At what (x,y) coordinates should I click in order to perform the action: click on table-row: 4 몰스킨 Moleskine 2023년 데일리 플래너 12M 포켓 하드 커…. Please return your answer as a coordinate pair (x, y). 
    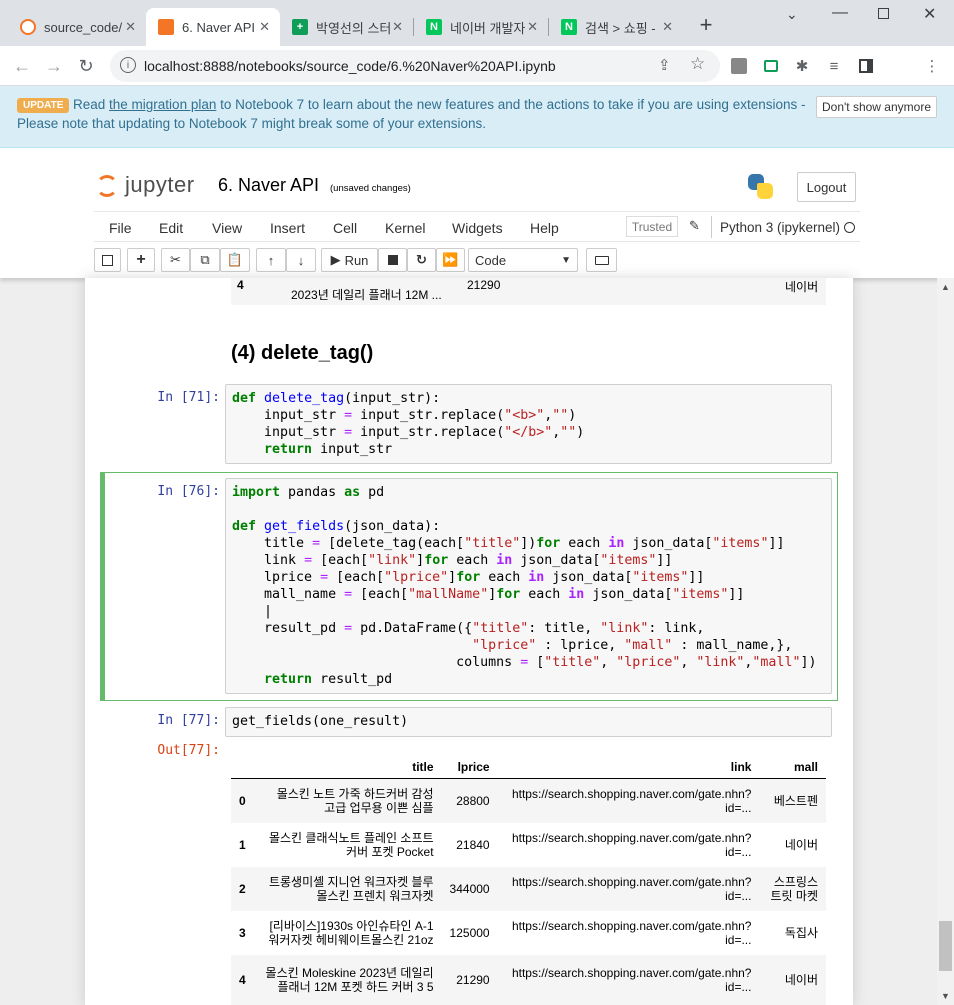
    Looking at the image, I should click on (528, 979).